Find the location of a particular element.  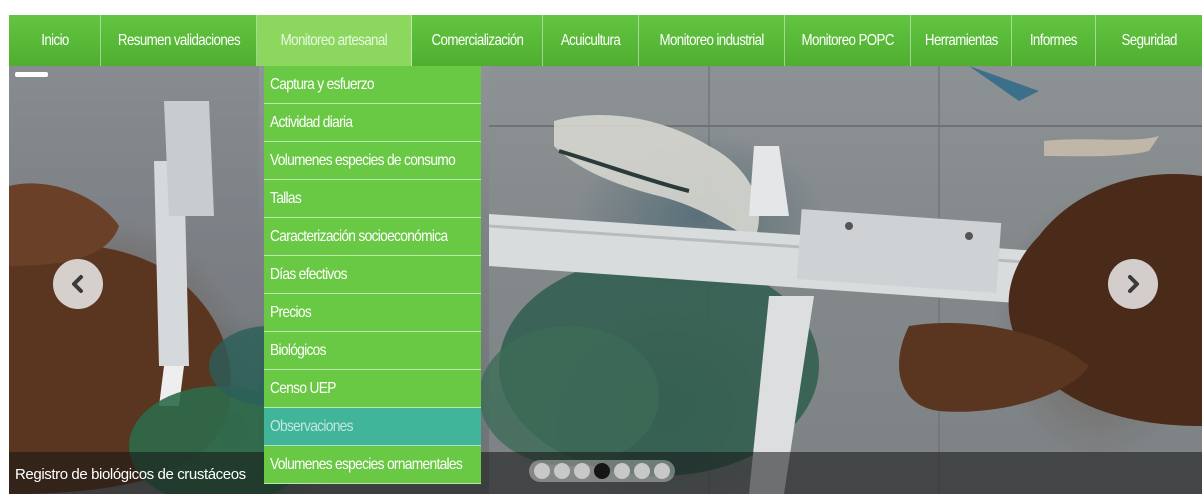

dropdown-item-precios: Precios is located at coordinates (372, 313).